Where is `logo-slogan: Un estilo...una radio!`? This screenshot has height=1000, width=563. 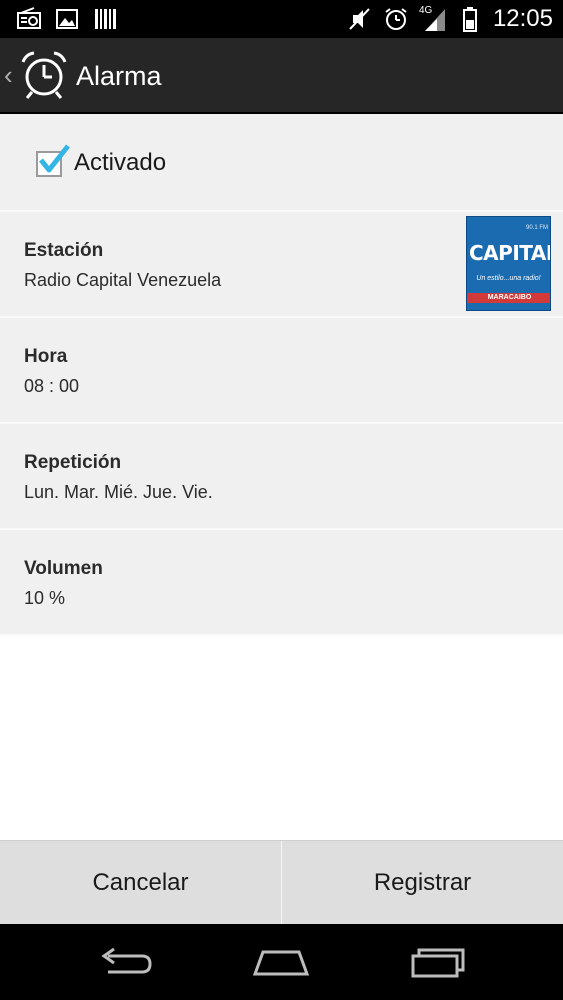 logo-slogan: Un estilo...una radio! is located at coordinates (508, 278).